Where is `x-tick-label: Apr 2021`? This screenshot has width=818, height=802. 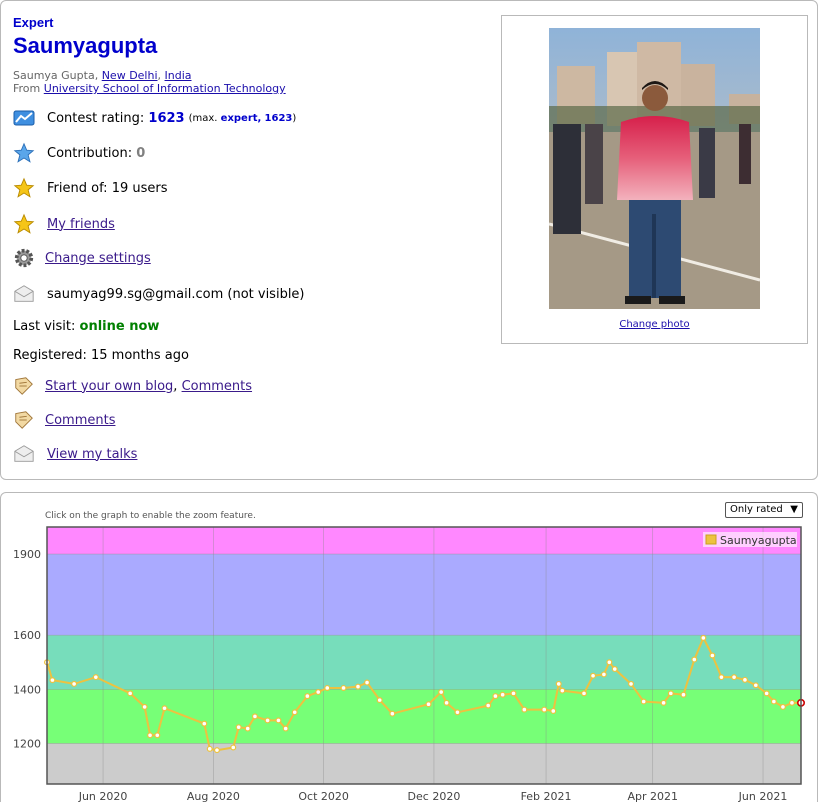 x-tick-label: Apr 2021 is located at coordinates (652, 796).